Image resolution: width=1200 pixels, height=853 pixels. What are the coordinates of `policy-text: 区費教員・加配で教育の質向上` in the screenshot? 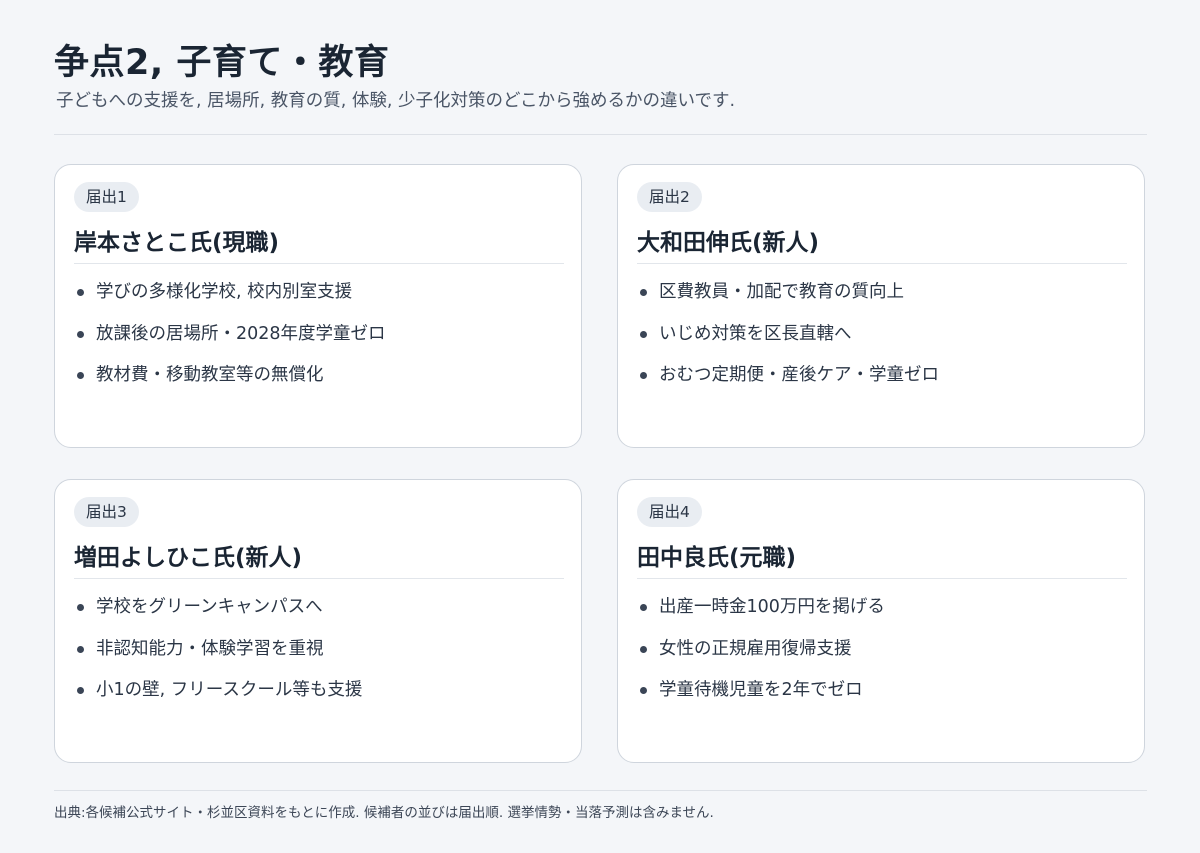 It's located at (781, 292).